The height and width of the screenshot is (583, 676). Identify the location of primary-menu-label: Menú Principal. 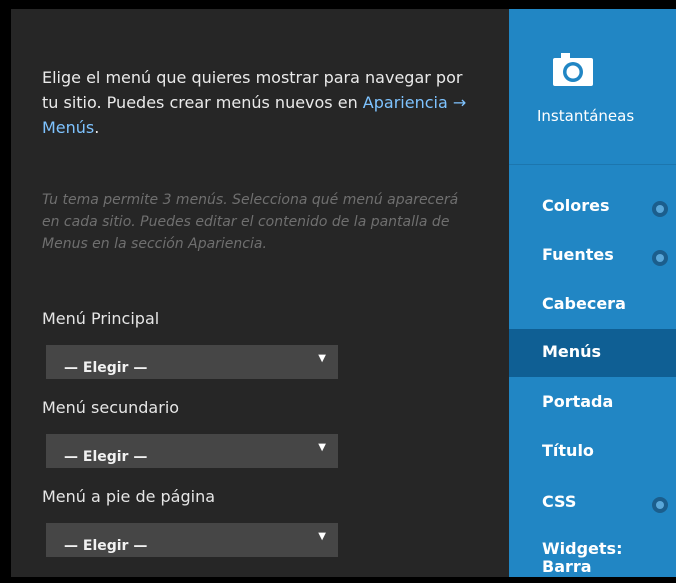
(101, 318).